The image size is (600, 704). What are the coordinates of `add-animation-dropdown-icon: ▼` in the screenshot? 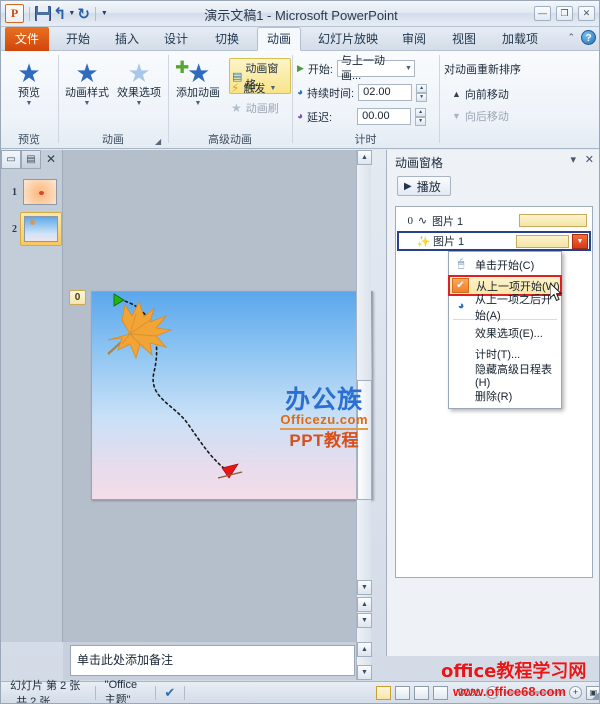 It's located at (198, 103).